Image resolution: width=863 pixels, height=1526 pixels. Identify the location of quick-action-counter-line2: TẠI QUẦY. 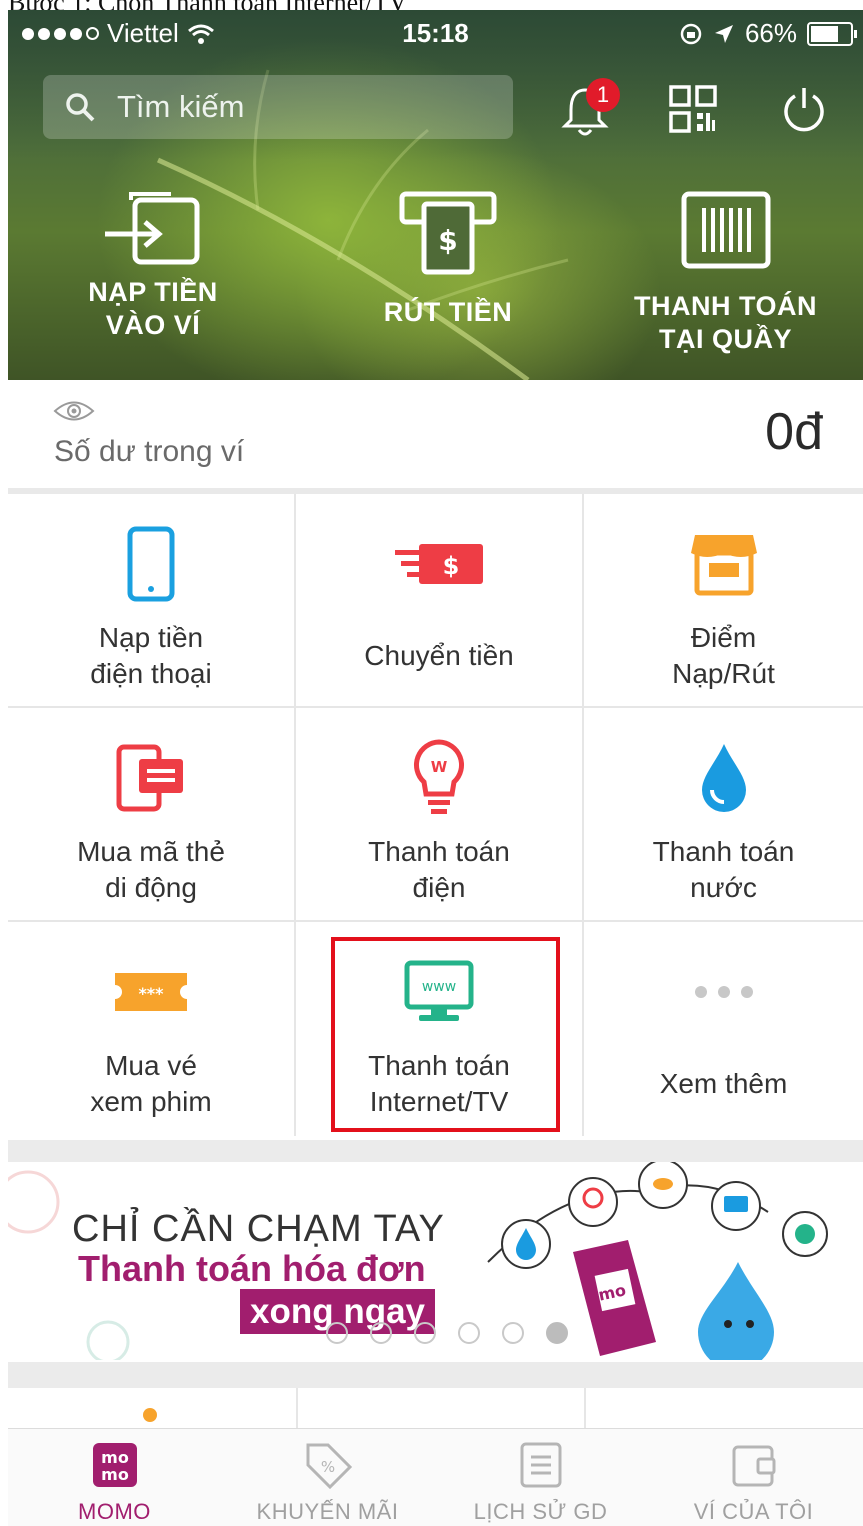
(725, 339).